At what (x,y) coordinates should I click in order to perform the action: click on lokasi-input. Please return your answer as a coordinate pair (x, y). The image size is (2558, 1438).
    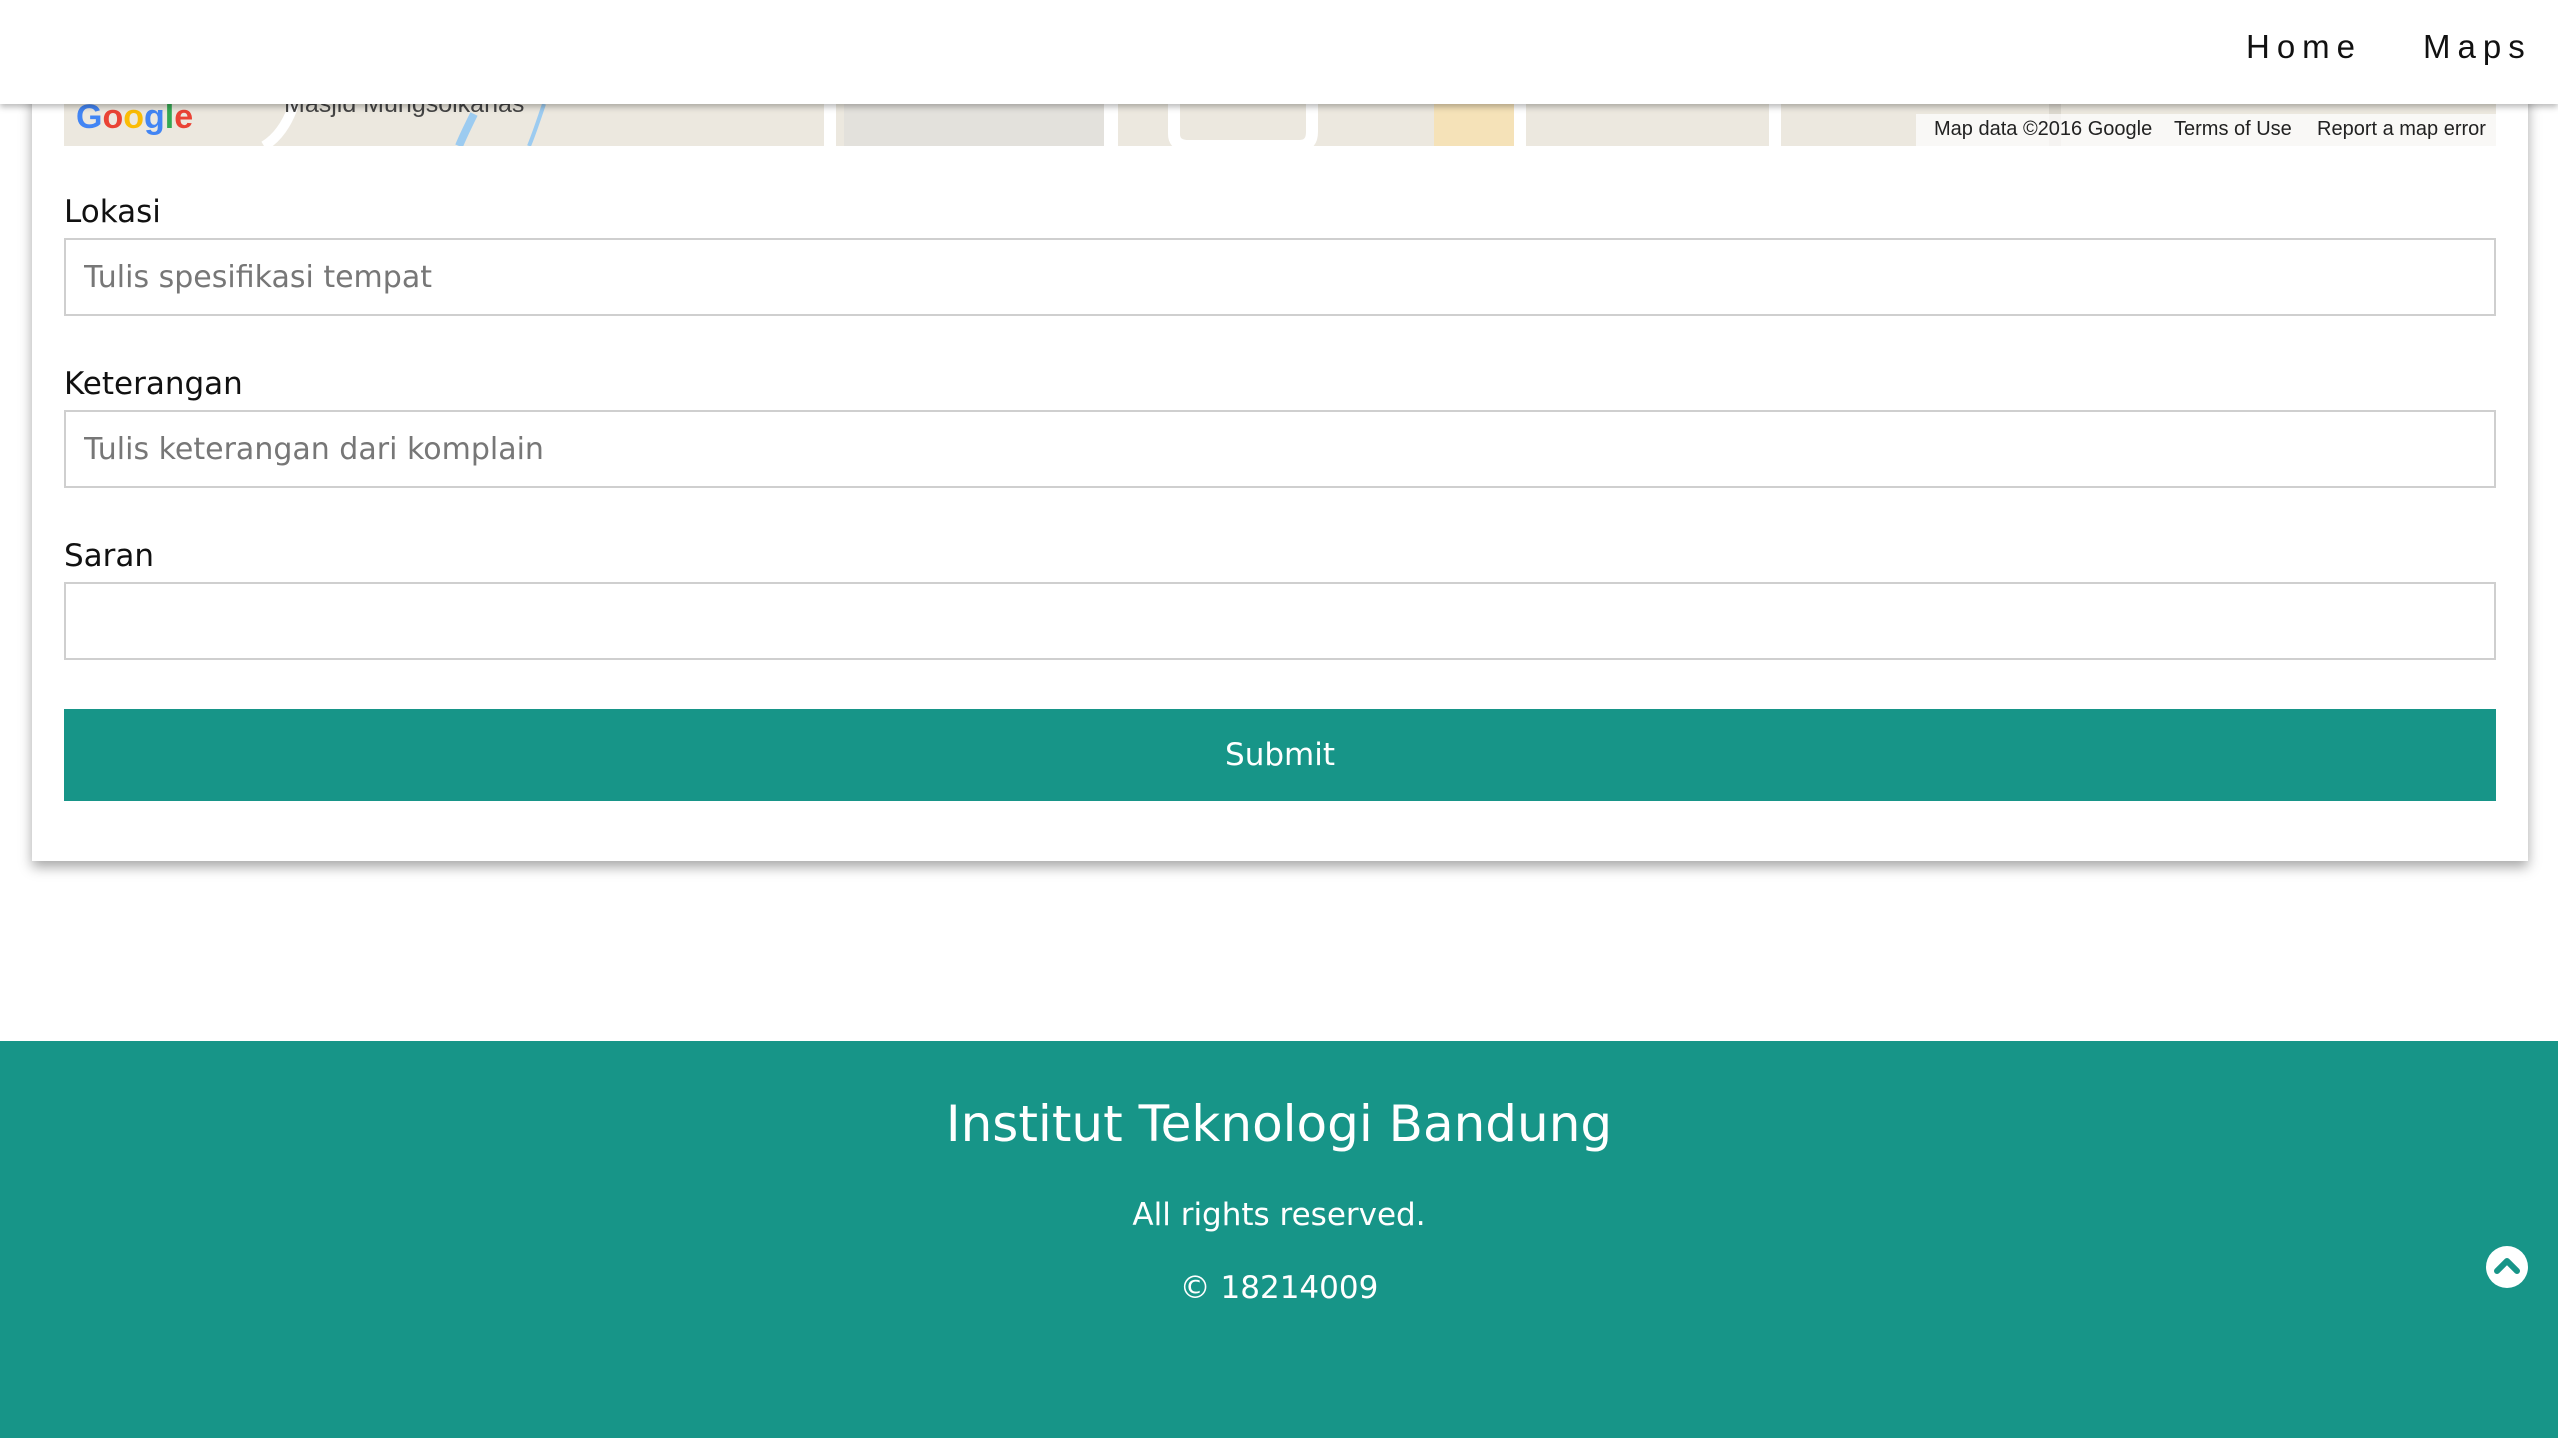
    Looking at the image, I should click on (1280, 277).